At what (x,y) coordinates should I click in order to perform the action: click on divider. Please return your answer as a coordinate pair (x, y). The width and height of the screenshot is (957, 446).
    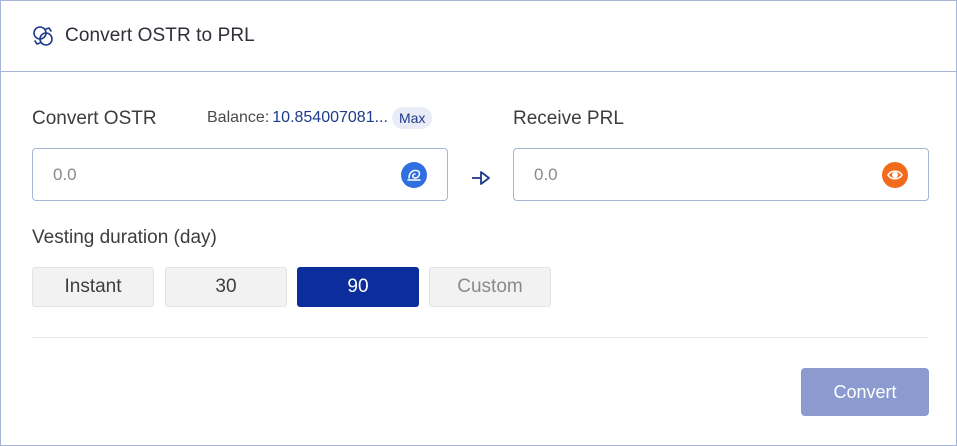
    Looking at the image, I should click on (480, 337).